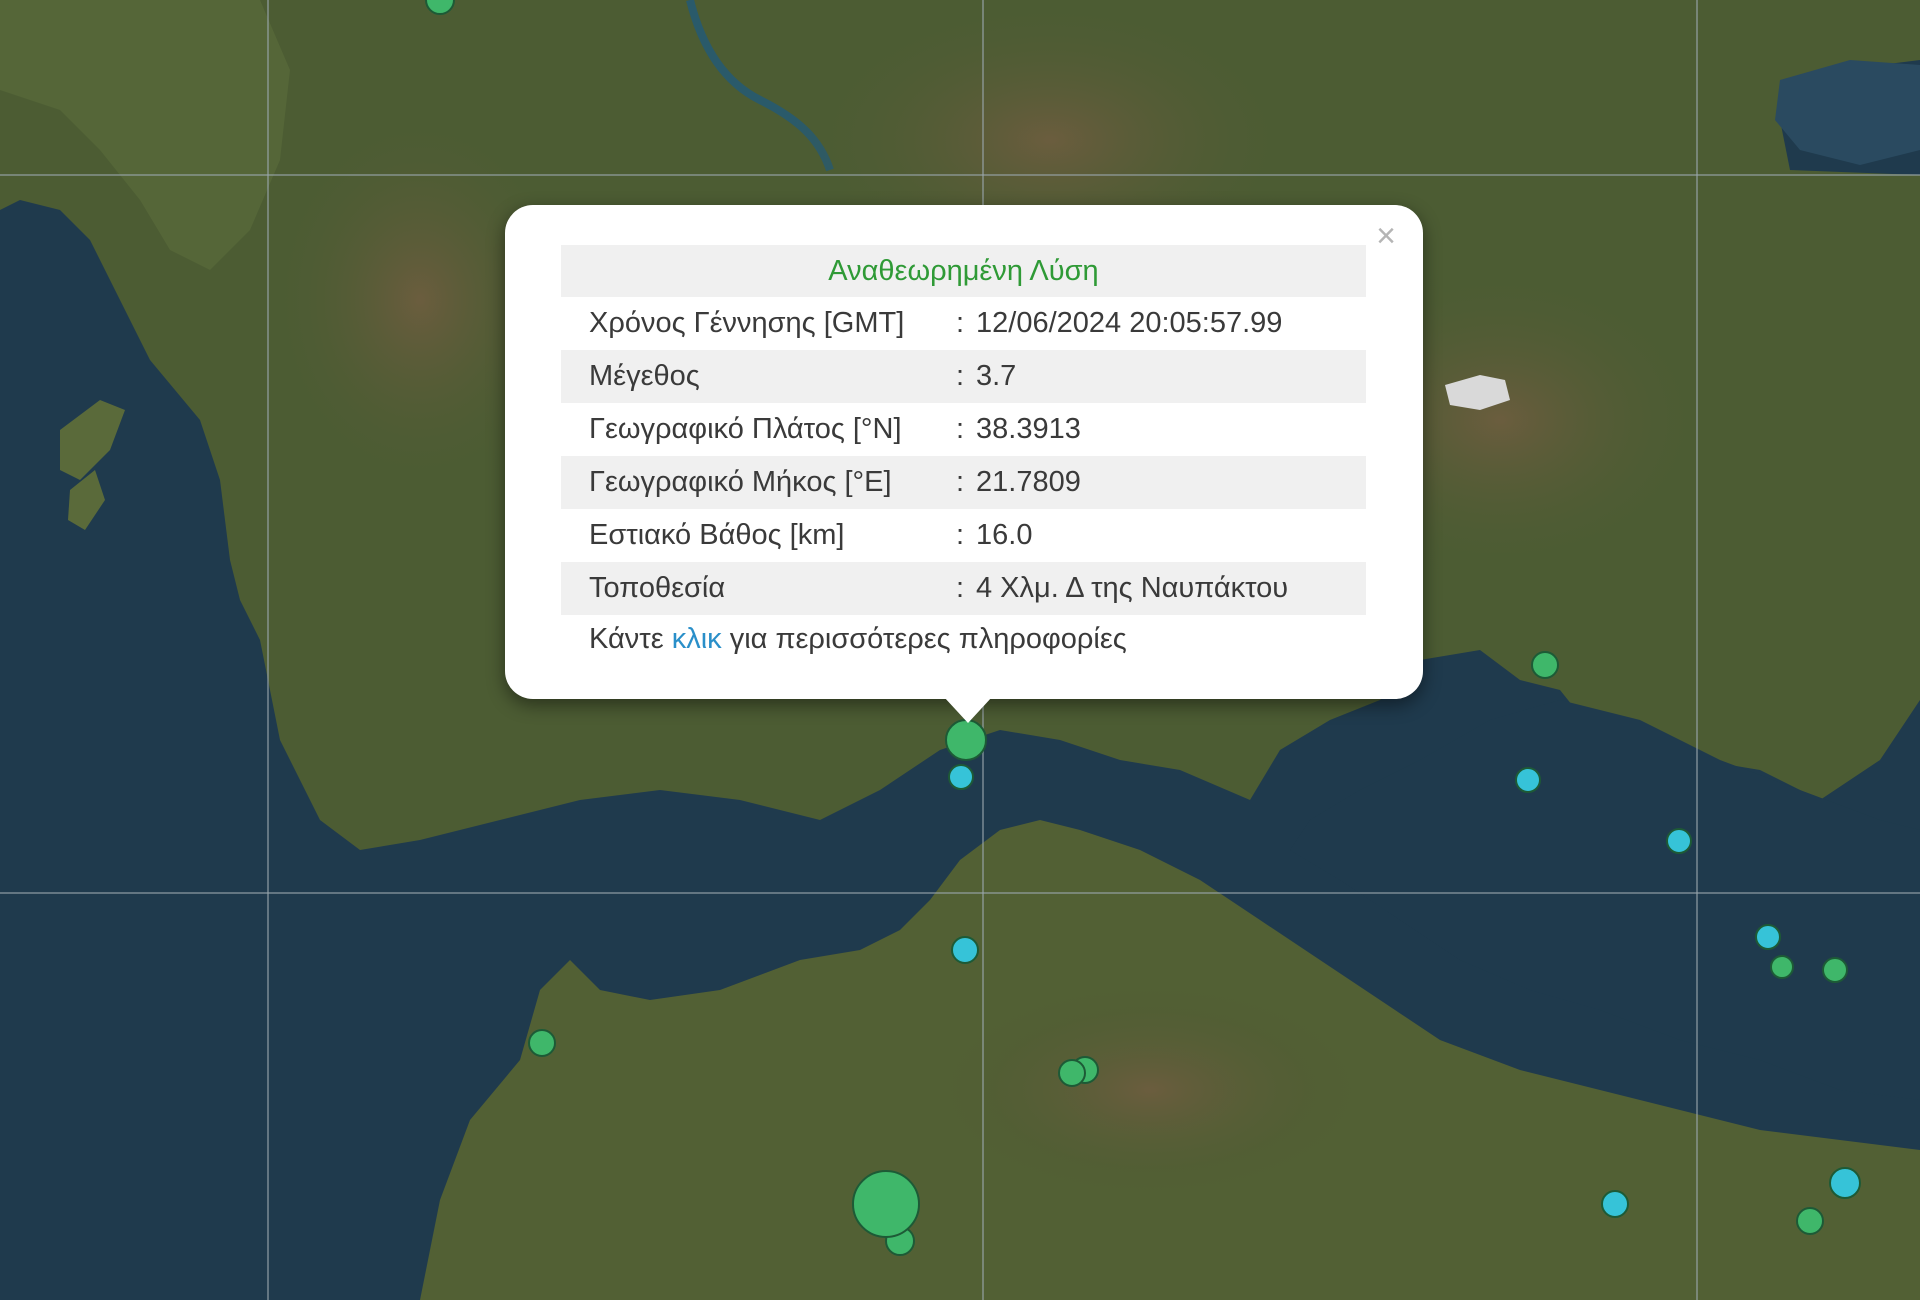 The image size is (1920, 1300). Describe the element at coordinates (657, 588) in the screenshot. I see `row-label: Τοποθεσία` at that location.